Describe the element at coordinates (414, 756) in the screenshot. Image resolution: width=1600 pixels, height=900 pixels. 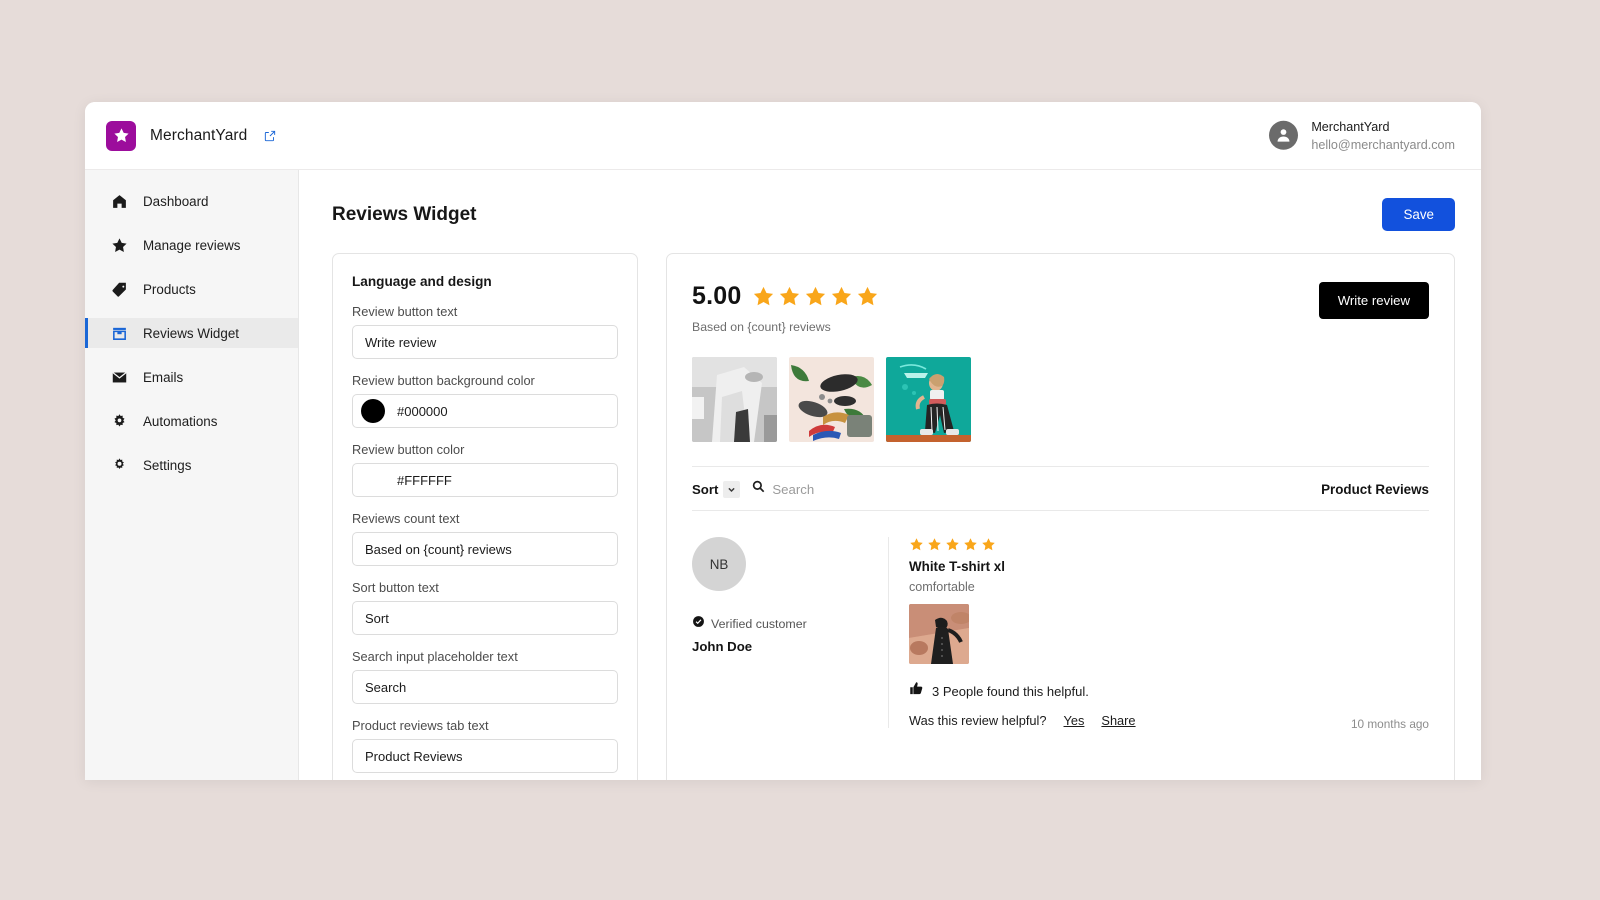
I see `field-value: Product Reviews` at that location.